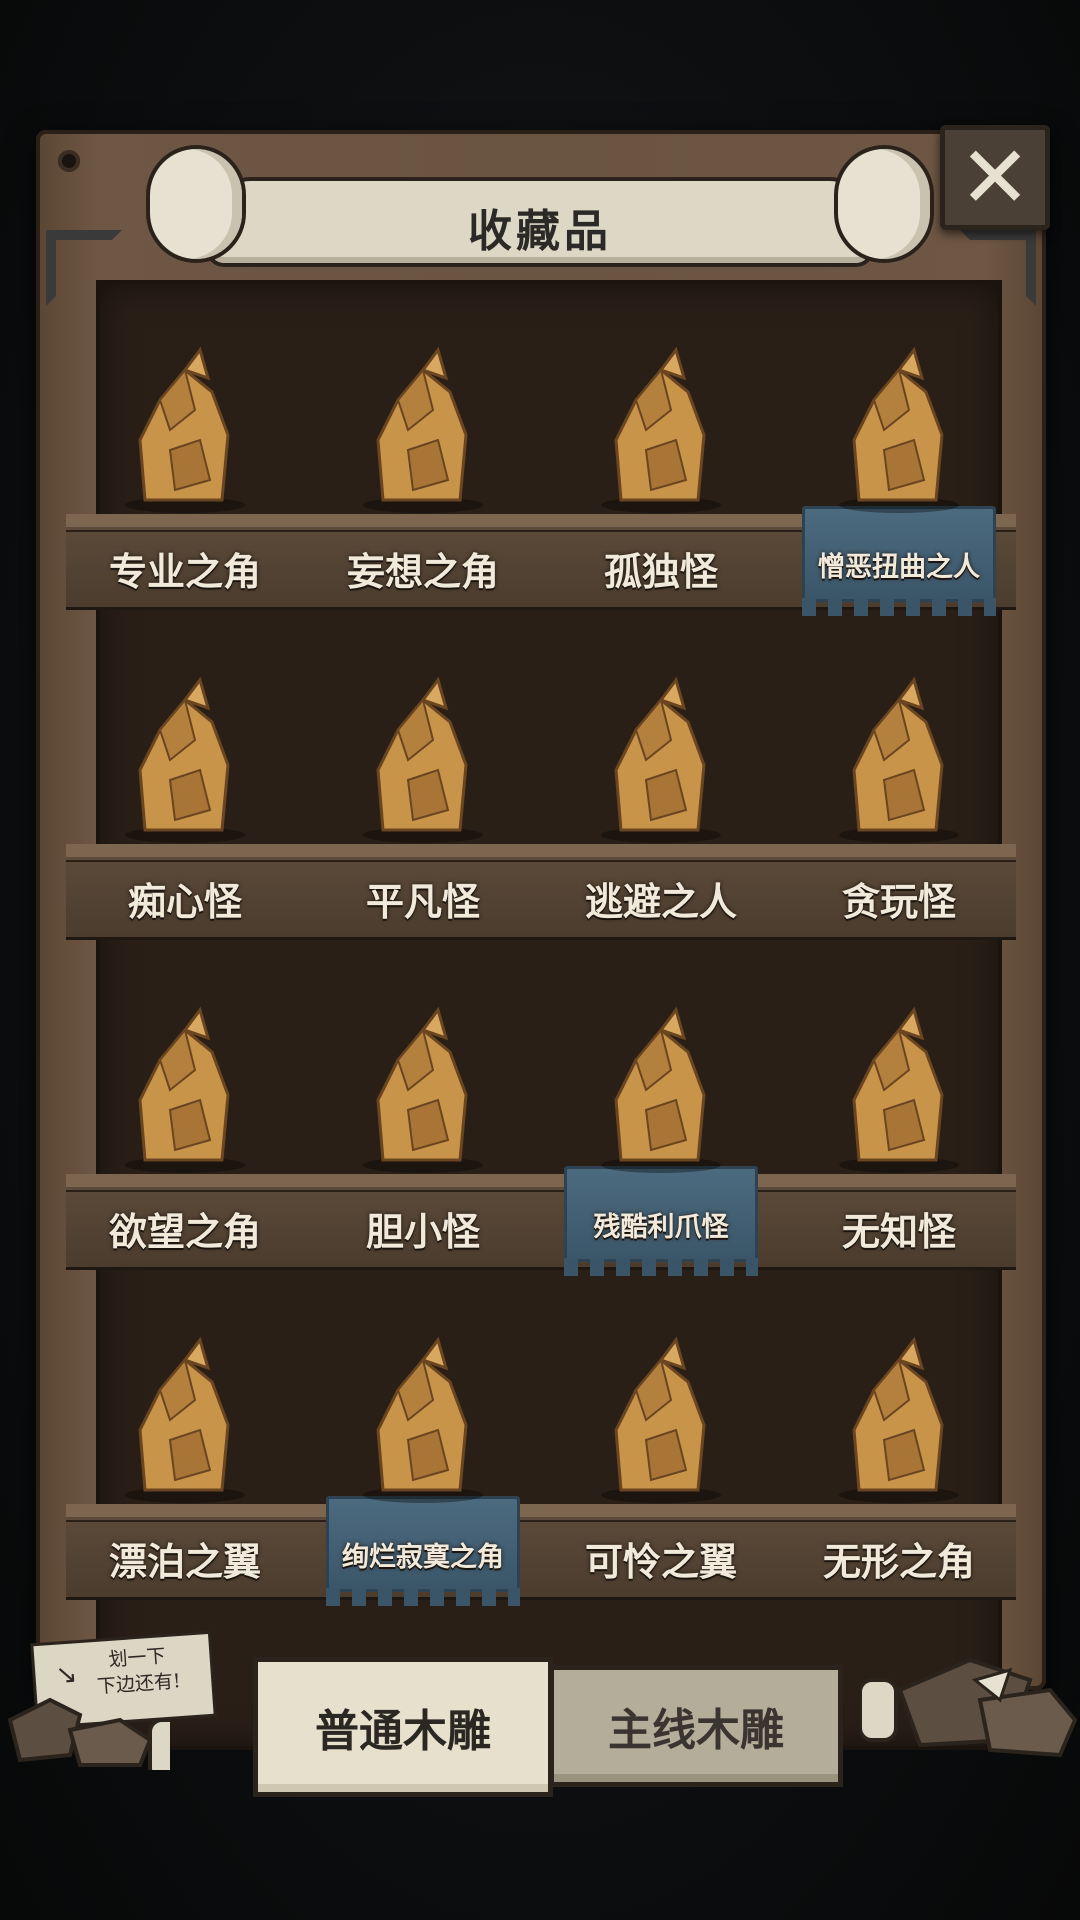 This screenshot has height=1920, width=1080. I want to click on collection-item: 贪玩怪, so click(899, 775).